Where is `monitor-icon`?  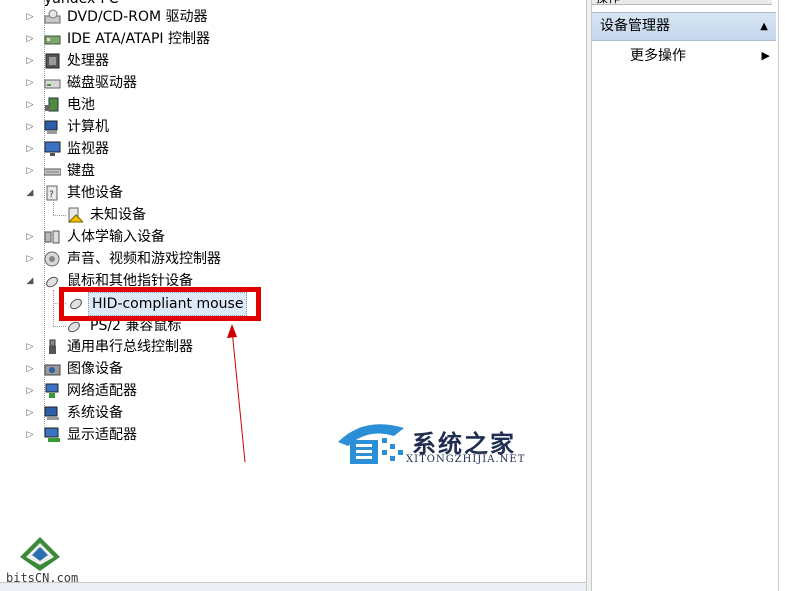
monitor-icon is located at coordinates (52, 148).